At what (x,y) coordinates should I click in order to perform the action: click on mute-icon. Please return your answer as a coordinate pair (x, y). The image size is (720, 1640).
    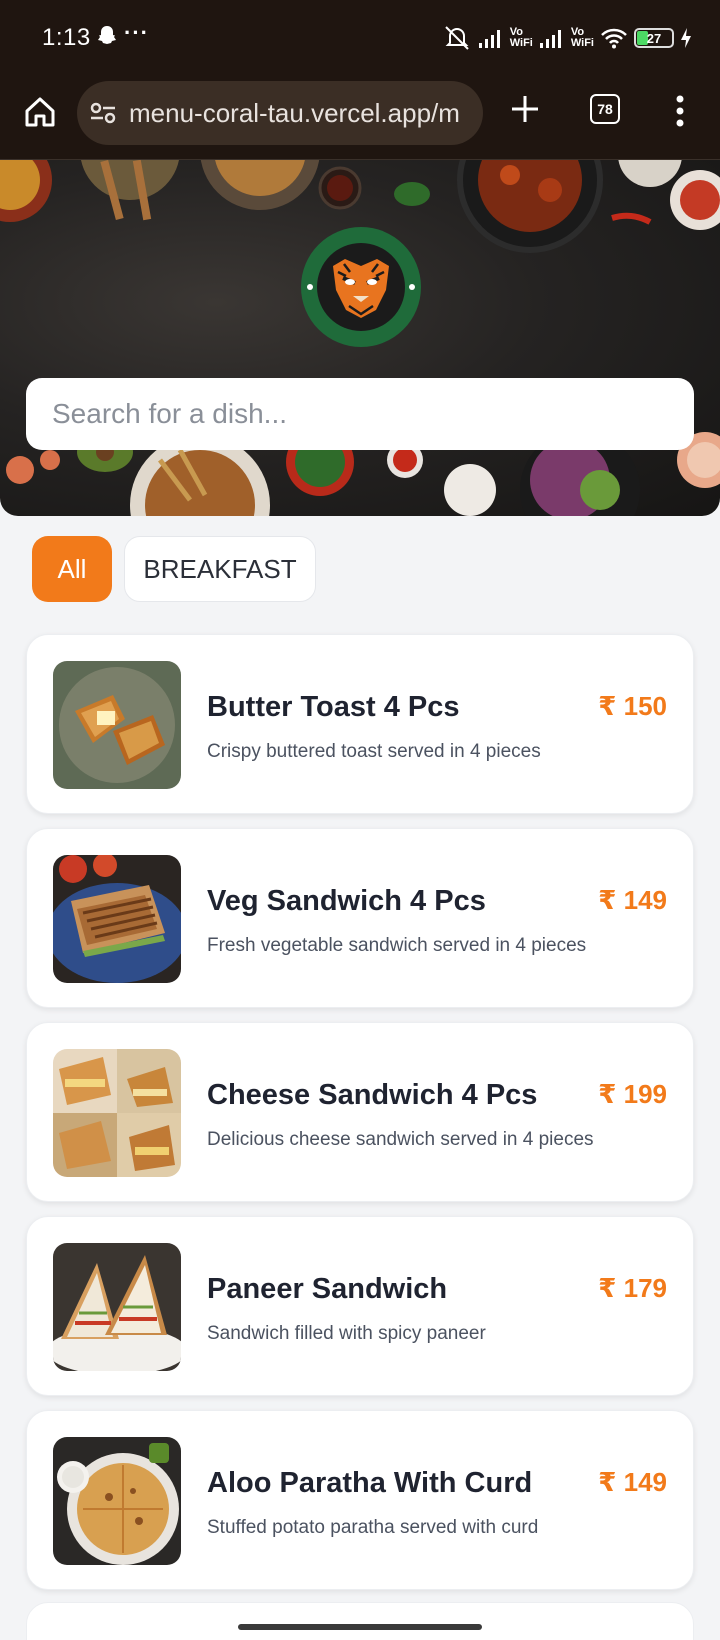
    Looking at the image, I should click on (457, 38).